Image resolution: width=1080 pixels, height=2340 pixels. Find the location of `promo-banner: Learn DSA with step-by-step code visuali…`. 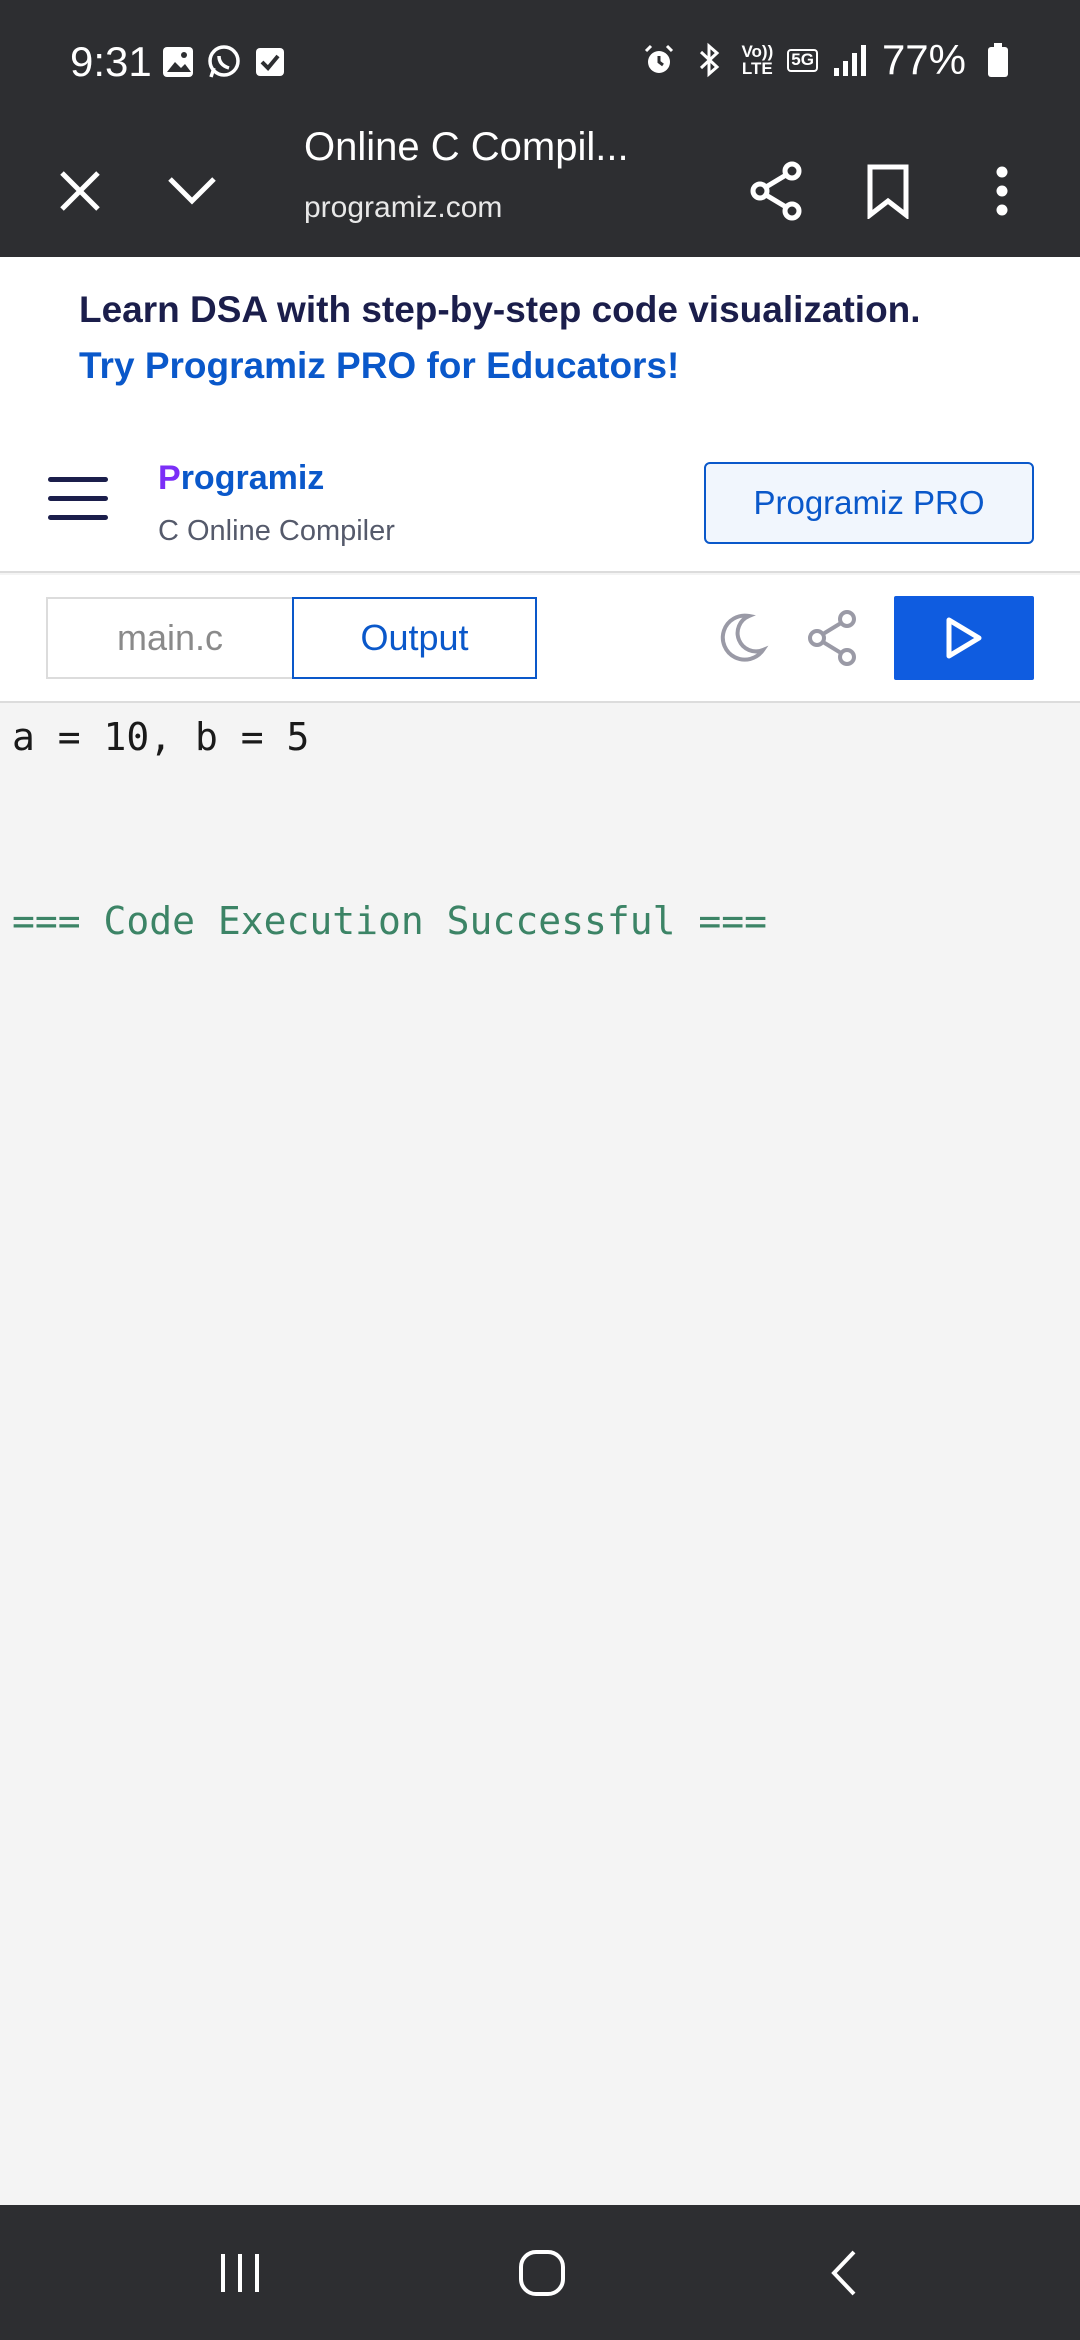

promo-banner: Learn DSA with step-by-step code visuali… is located at coordinates (540, 337).